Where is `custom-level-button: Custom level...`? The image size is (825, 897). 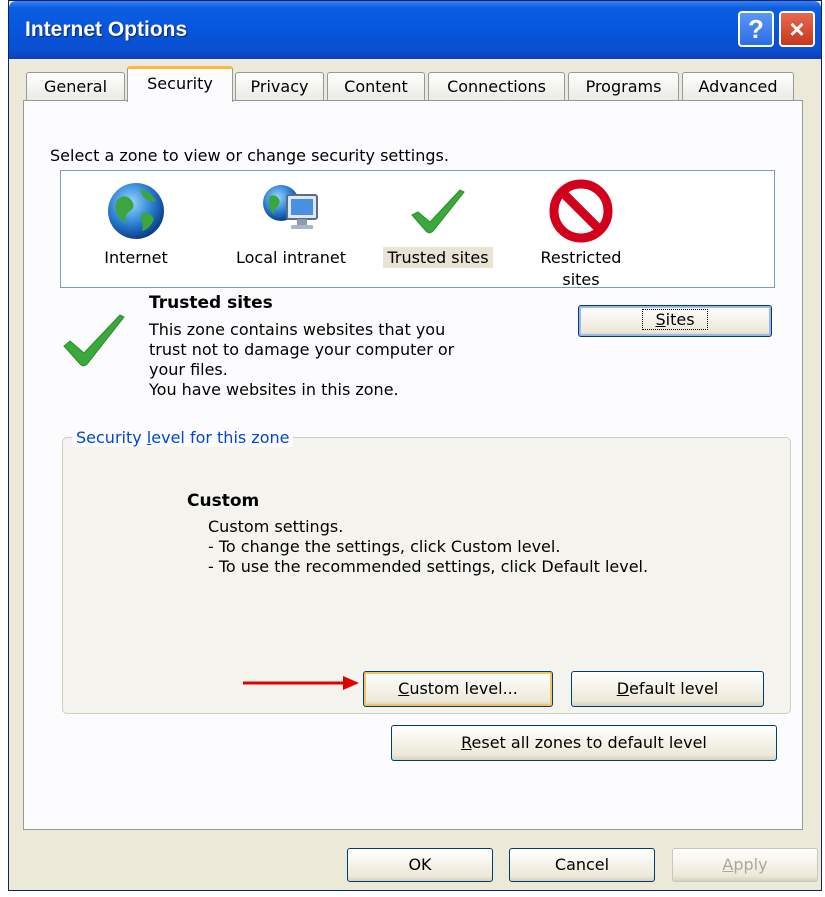 custom-level-button: Custom level... is located at coordinates (458, 689).